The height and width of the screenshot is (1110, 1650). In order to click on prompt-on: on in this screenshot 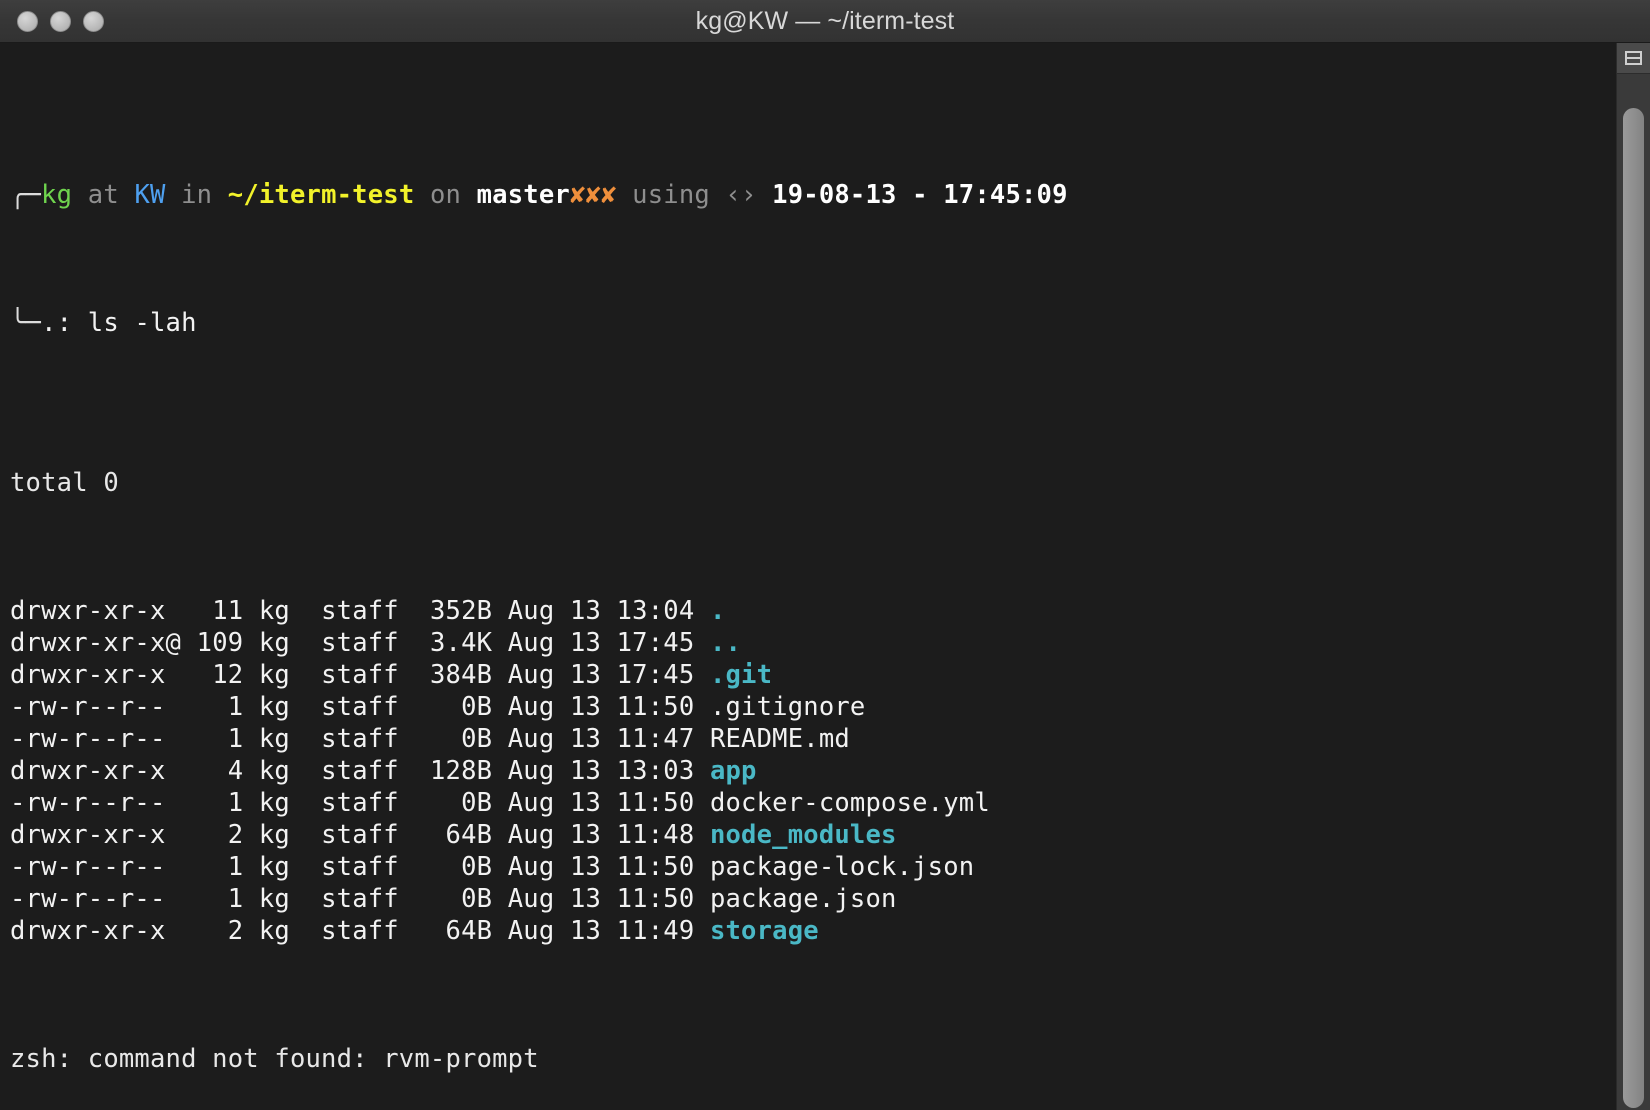, I will do `click(445, 195)`.